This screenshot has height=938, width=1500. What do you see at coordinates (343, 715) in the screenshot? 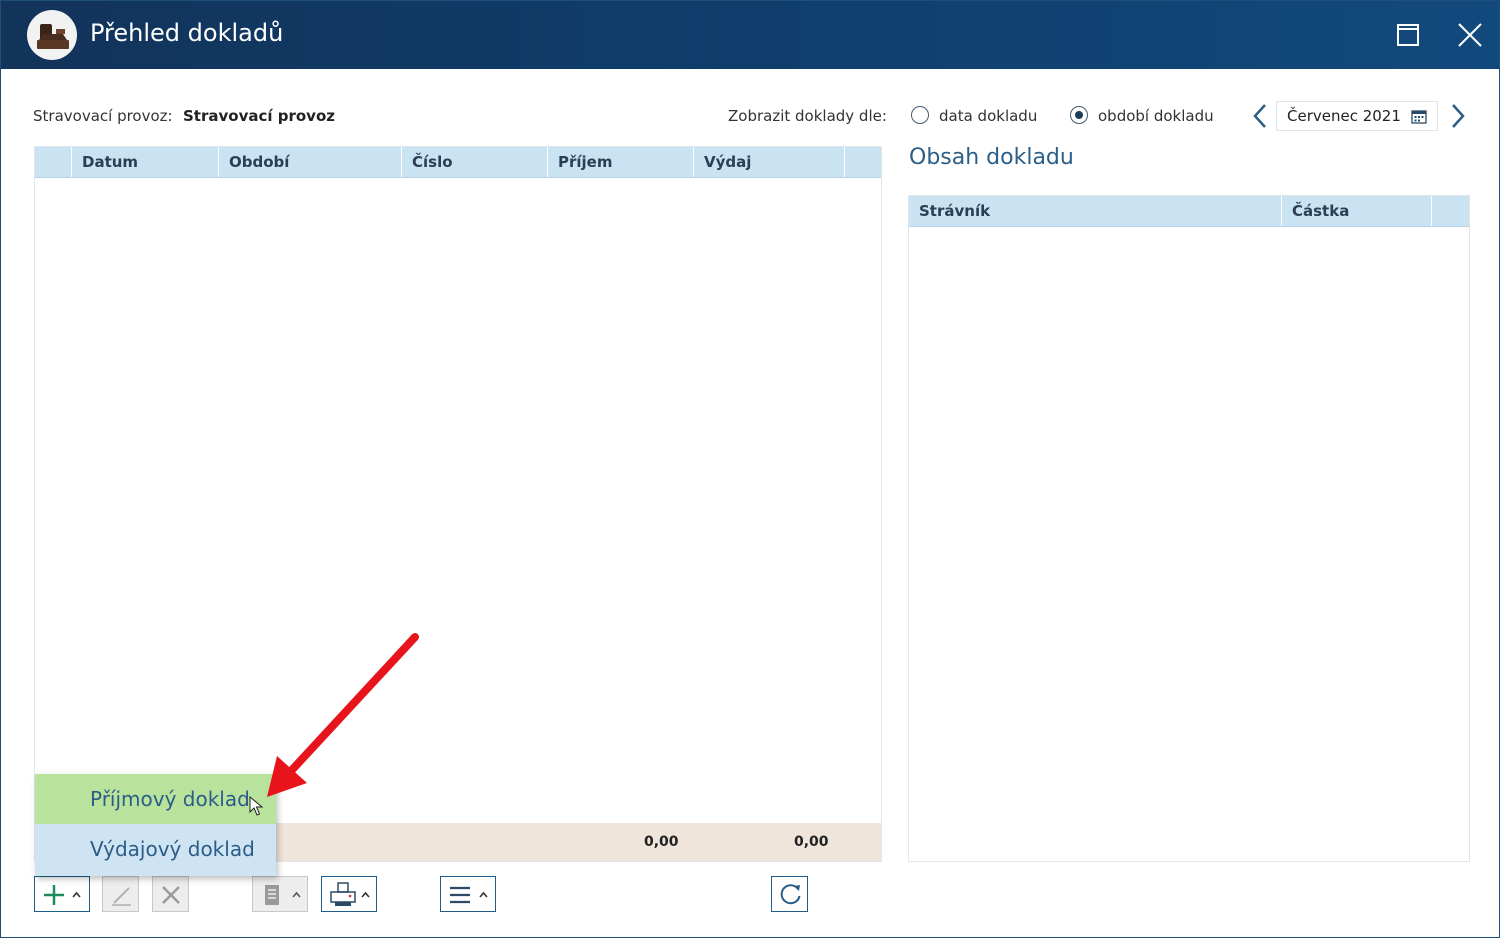
I see `annotation-arrow-icon` at bounding box center [343, 715].